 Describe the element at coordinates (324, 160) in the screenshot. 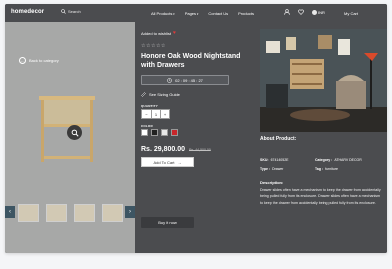

I see `category-label: Category :` at that location.